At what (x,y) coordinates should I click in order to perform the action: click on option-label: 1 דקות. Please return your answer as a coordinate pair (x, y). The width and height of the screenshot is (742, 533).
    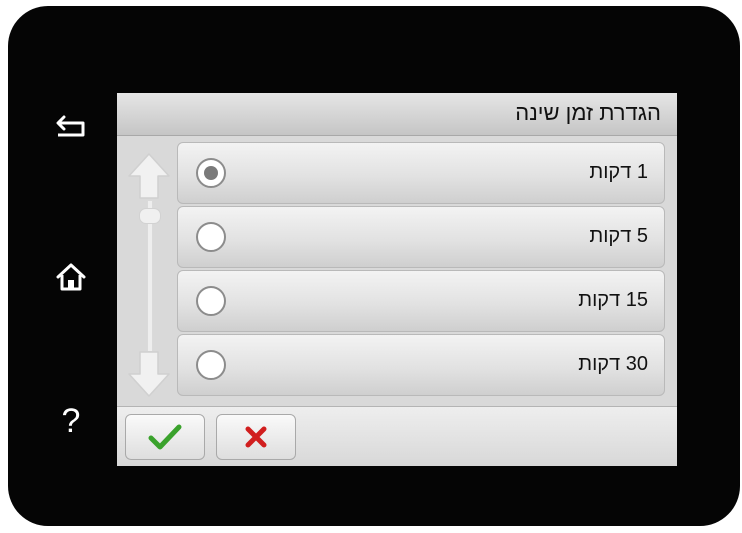
    Looking at the image, I should click on (618, 172).